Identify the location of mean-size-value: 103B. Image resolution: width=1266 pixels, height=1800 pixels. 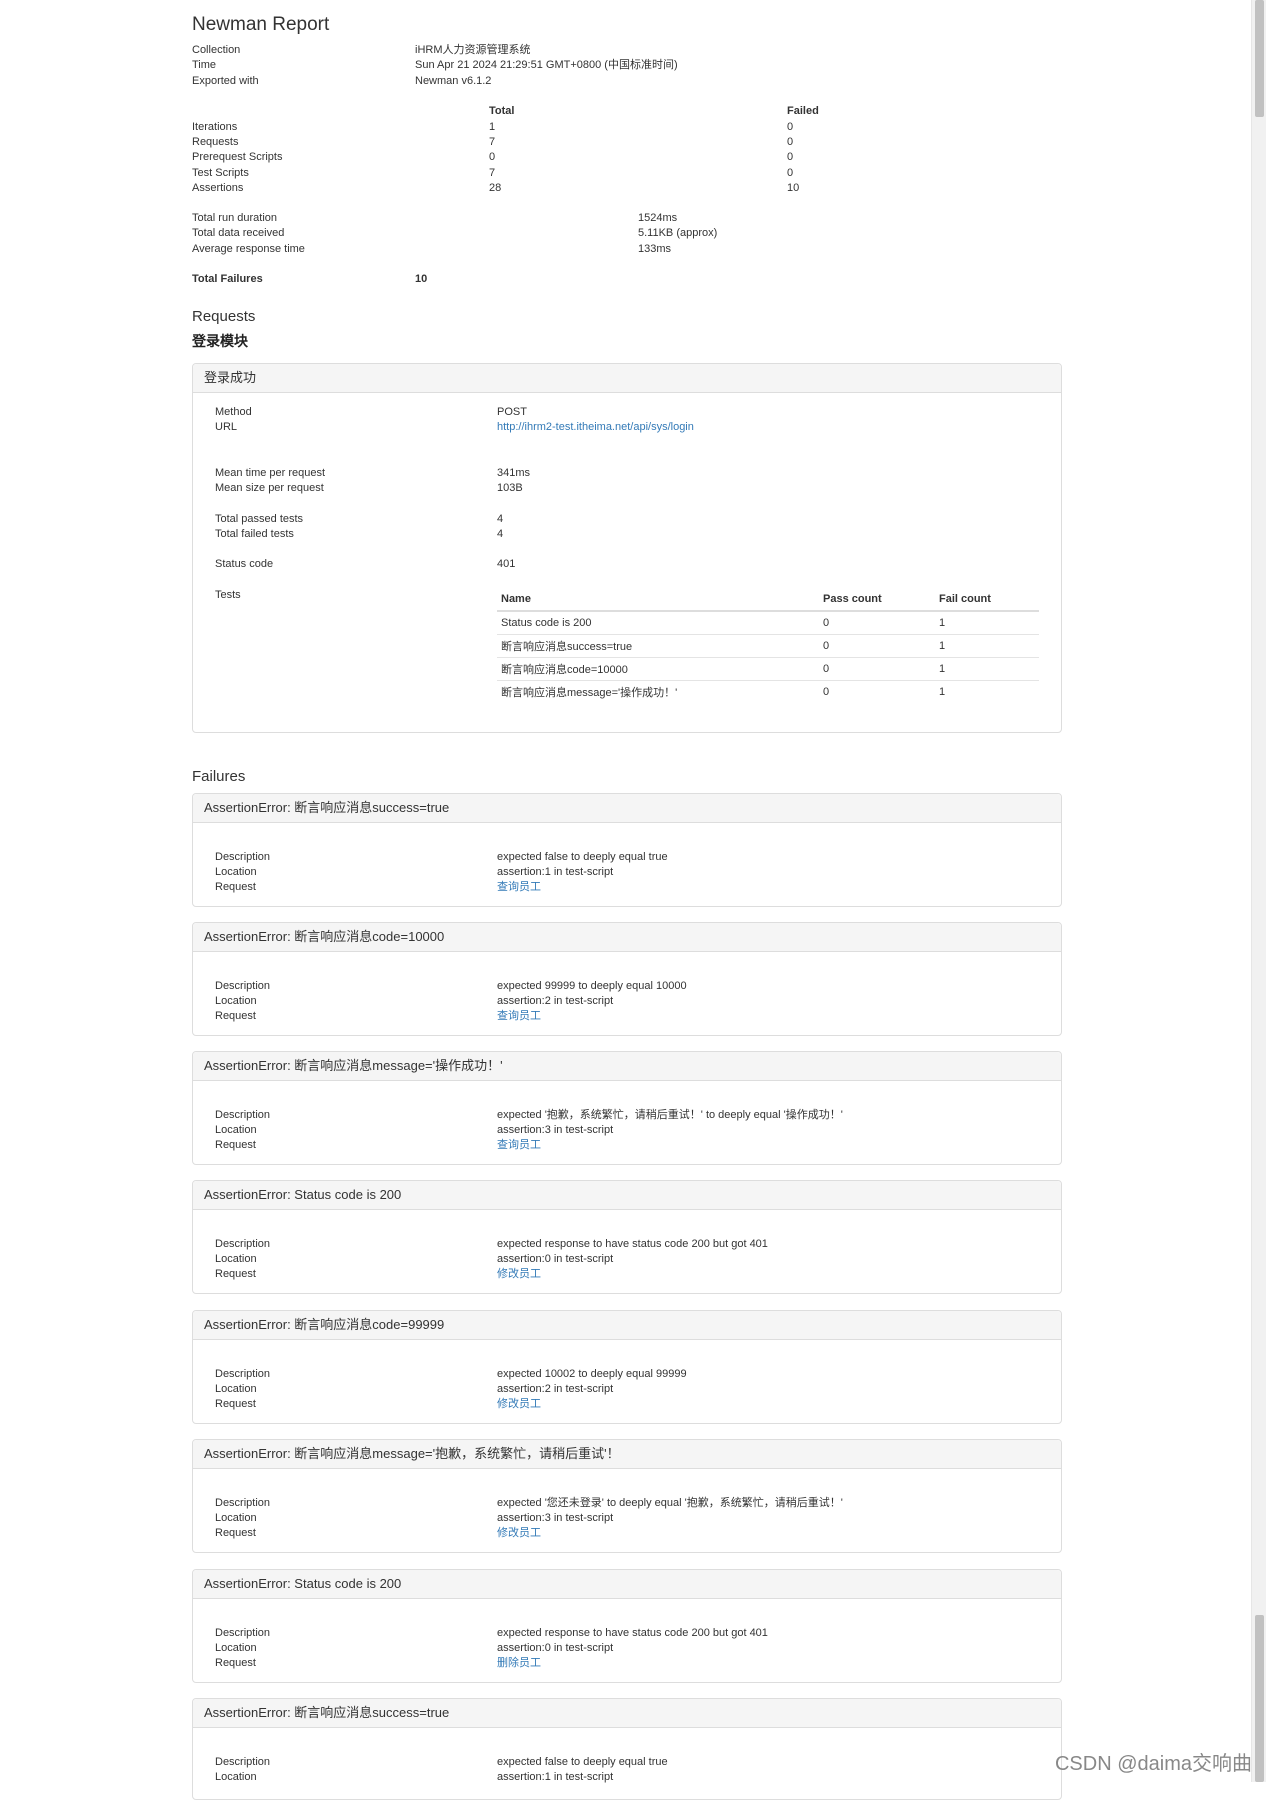
(510, 488).